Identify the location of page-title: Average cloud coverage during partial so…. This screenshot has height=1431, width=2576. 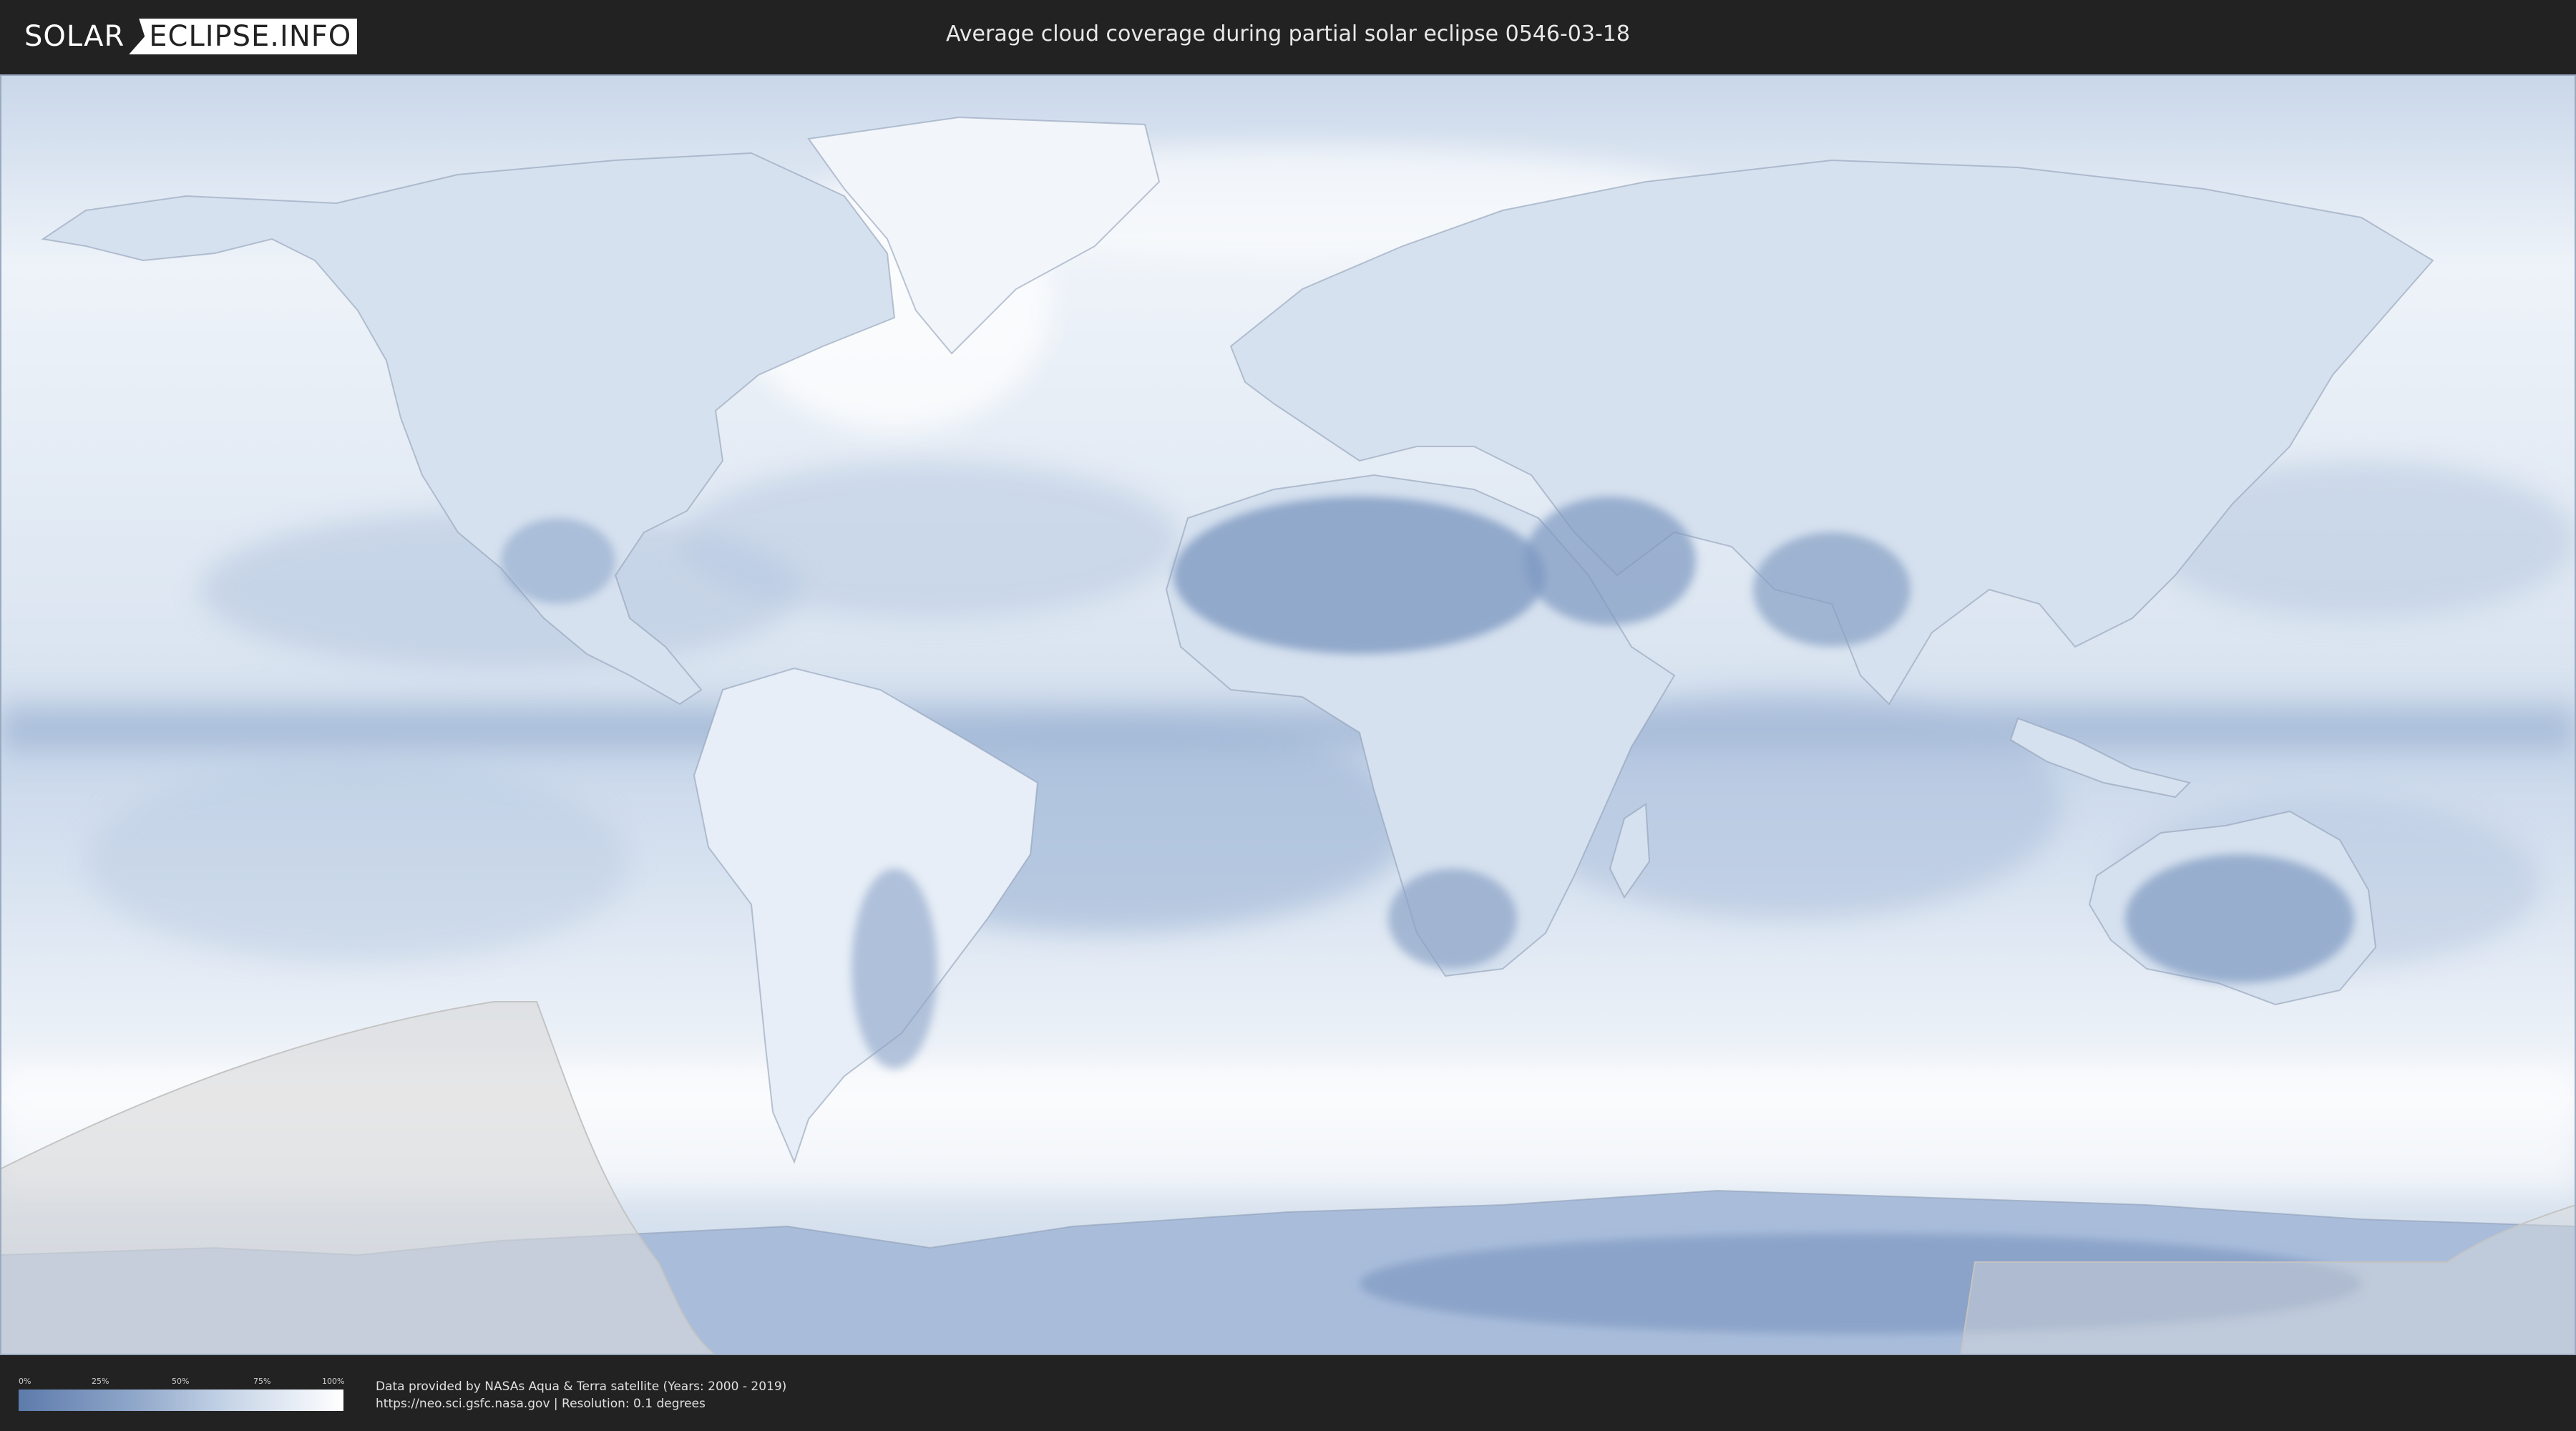
(1288, 34).